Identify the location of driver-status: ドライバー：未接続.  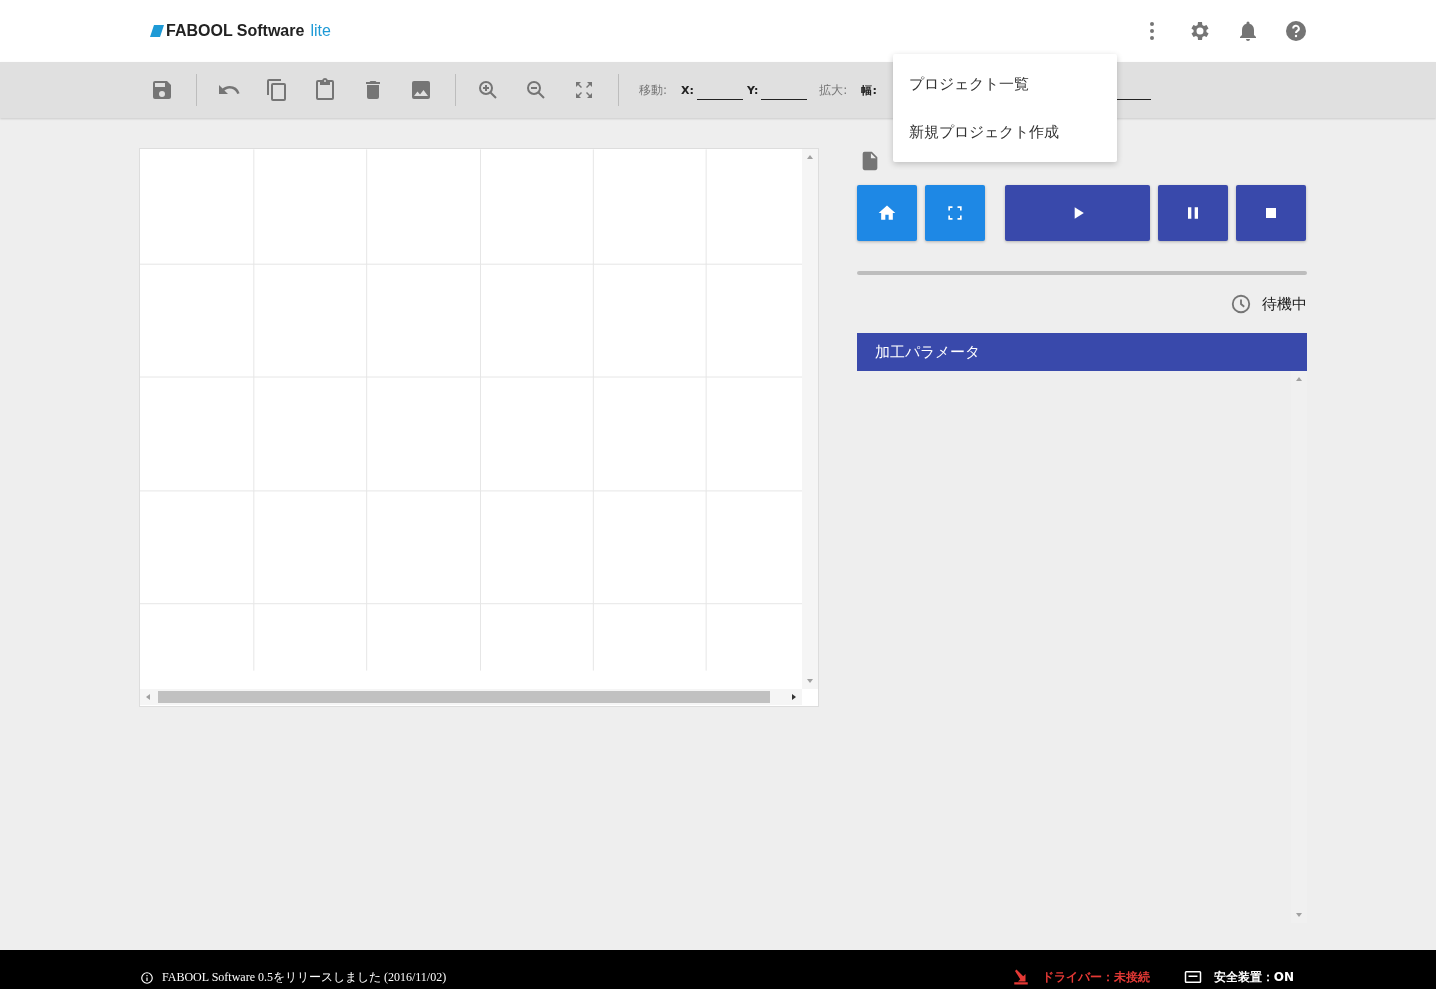
(1095, 977).